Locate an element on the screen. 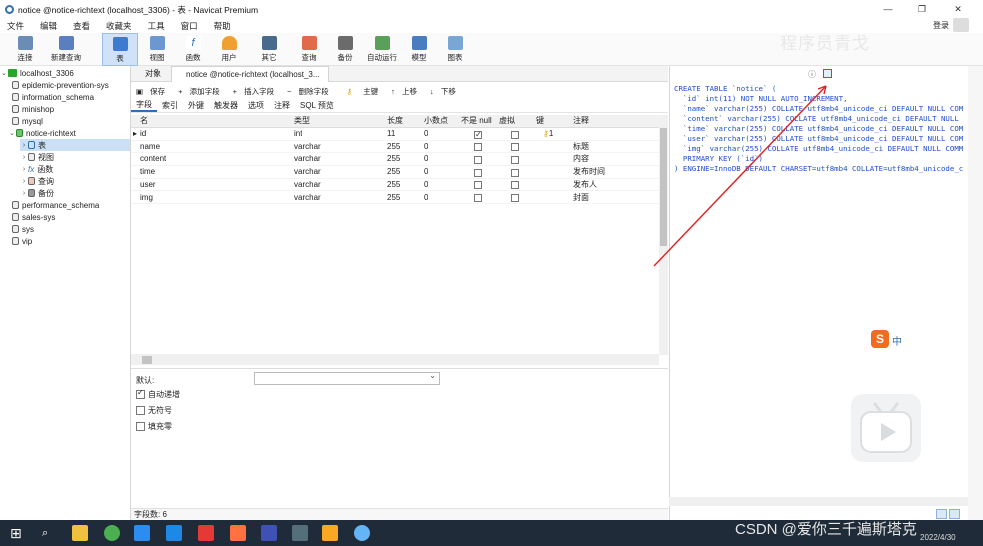  avatar is located at coordinates (961, 25).